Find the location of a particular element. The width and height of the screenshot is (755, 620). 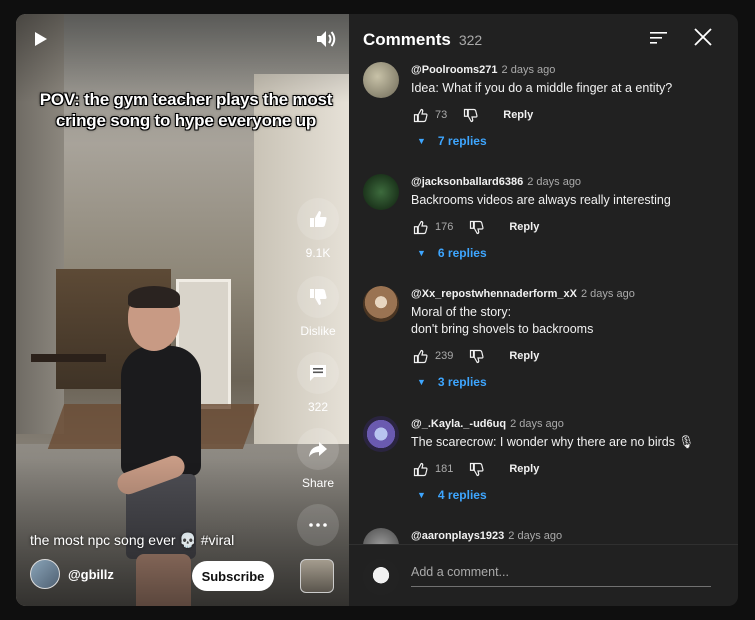

comment-author: @jacksonballard6386 is located at coordinates (467, 182).